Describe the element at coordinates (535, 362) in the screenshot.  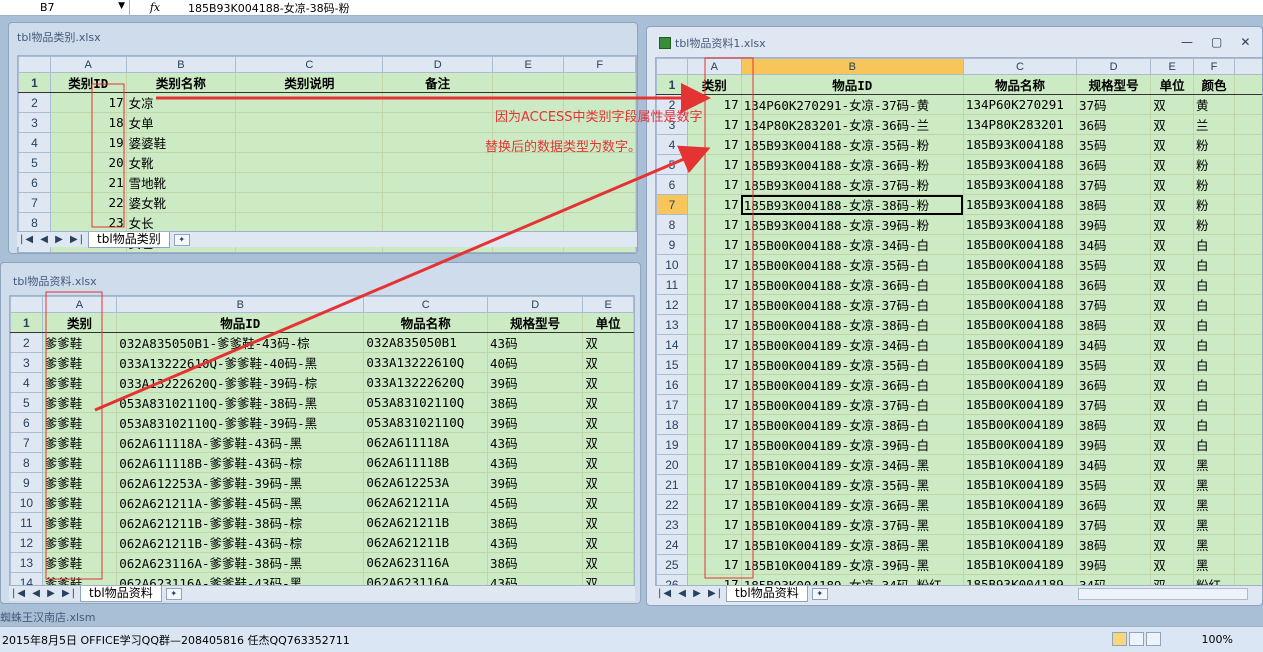
I see `cell: 40码` at that location.